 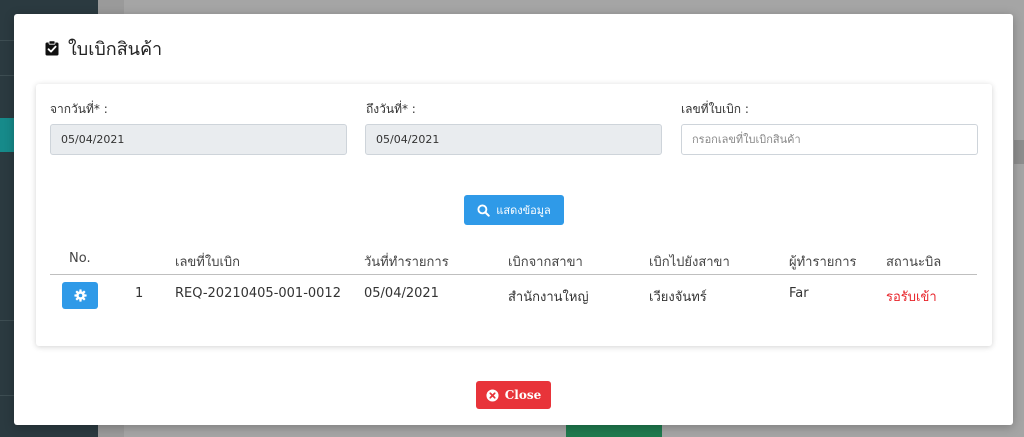 What do you see at coordinates (492, 395) in the screenshot?
I see `x-circle-icon` at bounding box center [492, 395].